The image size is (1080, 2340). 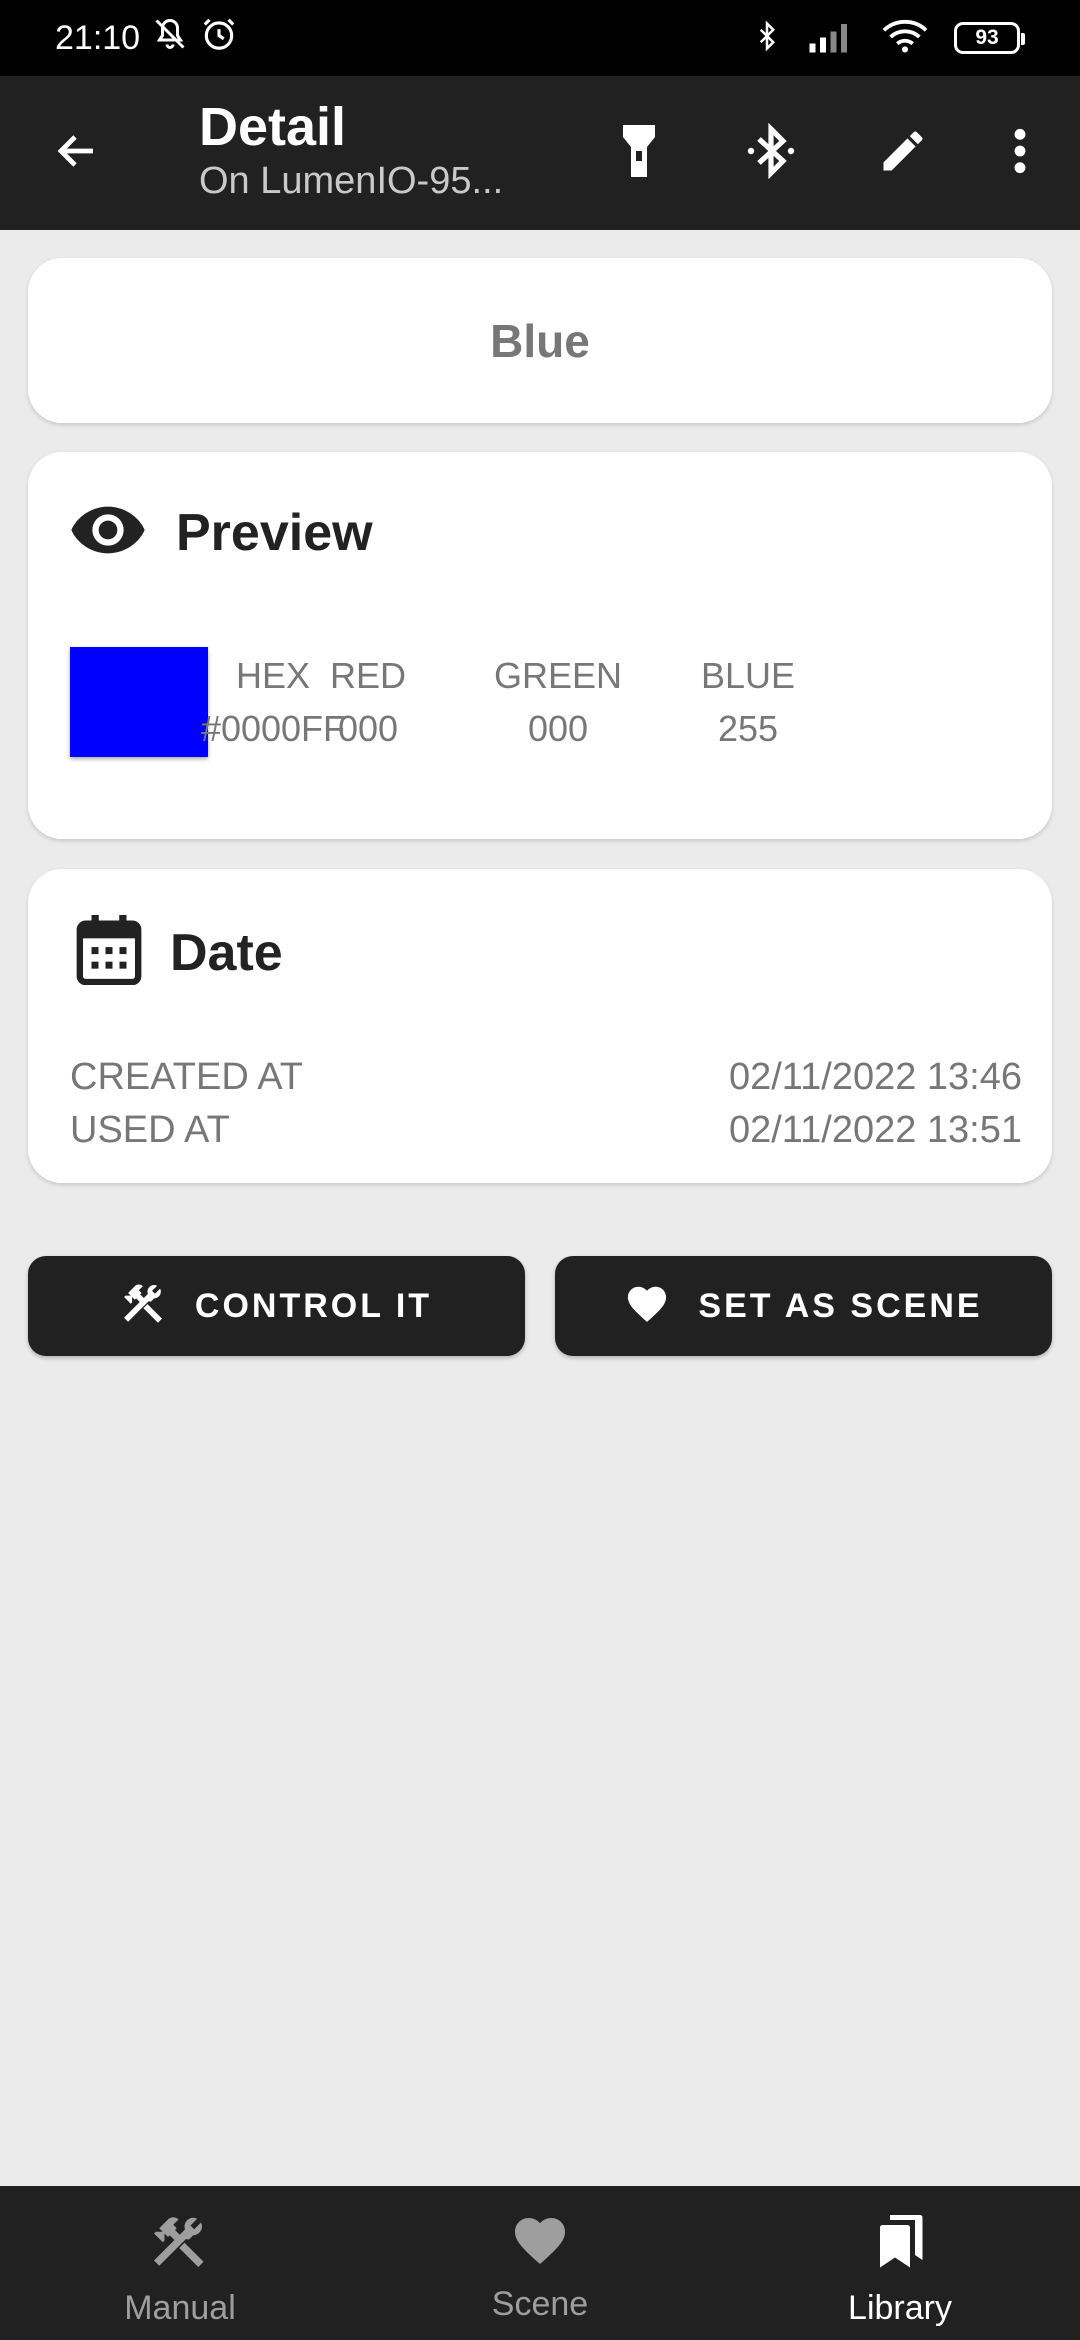 What do you see at coordinates (108, 532) in the screenshot?
I see `eye-icon` at bounding box center [108, 532].